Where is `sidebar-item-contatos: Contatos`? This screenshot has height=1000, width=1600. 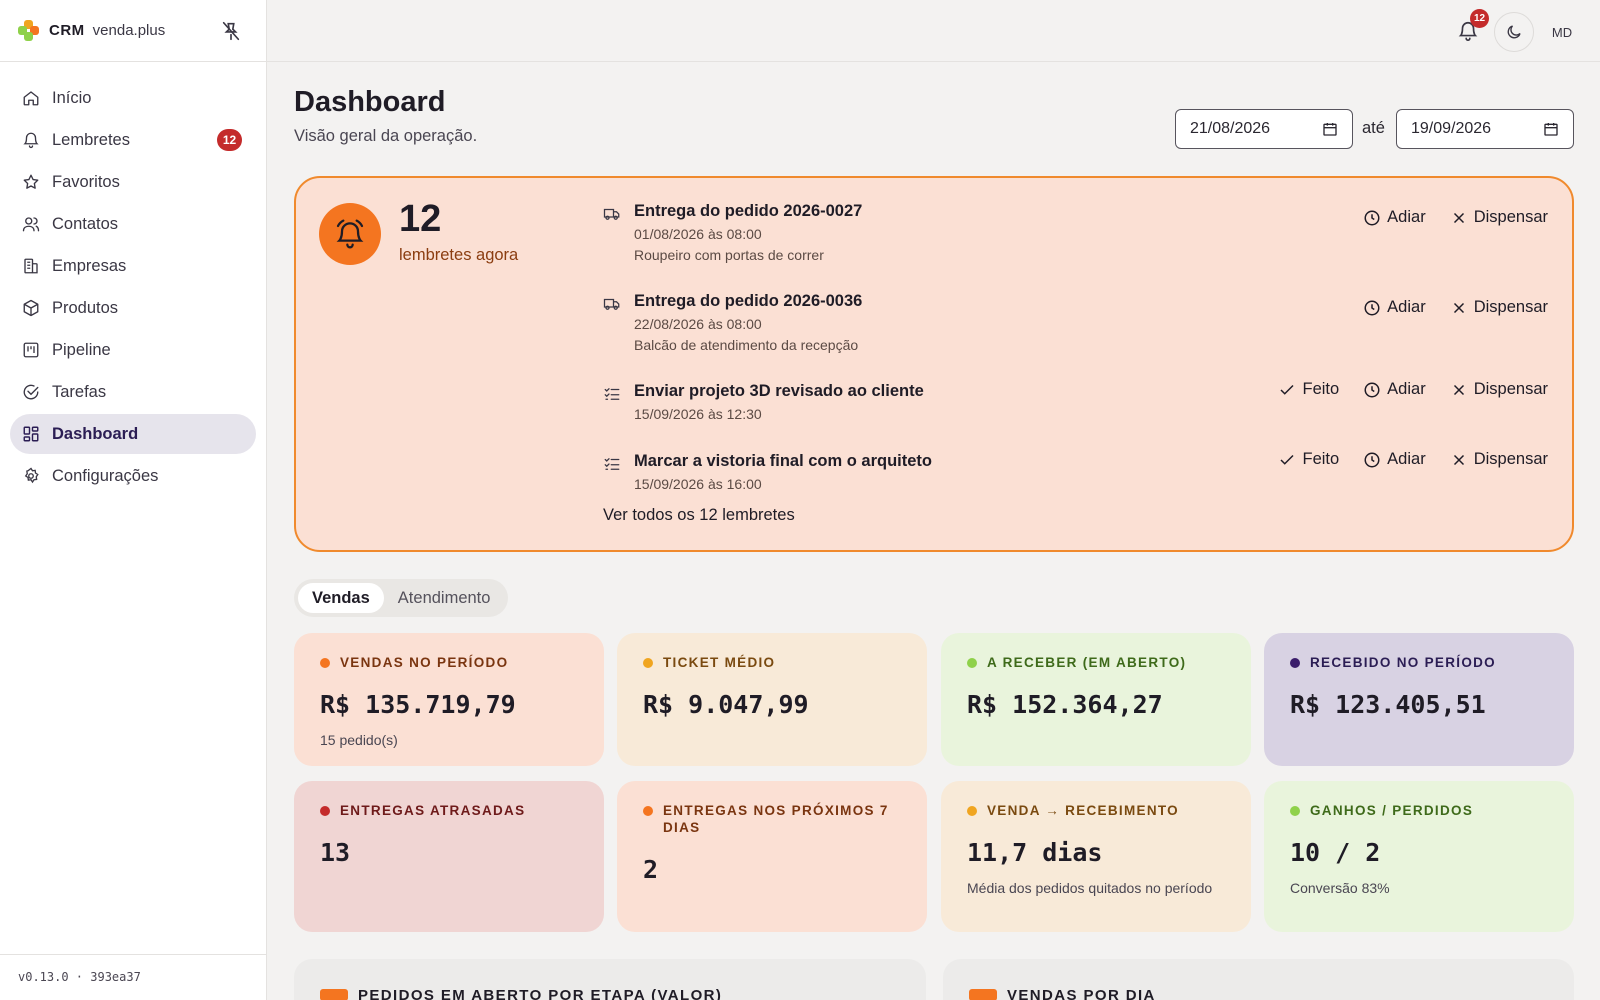 sidebar-item-contatos: Contatos is located at coordinates (133, 224).